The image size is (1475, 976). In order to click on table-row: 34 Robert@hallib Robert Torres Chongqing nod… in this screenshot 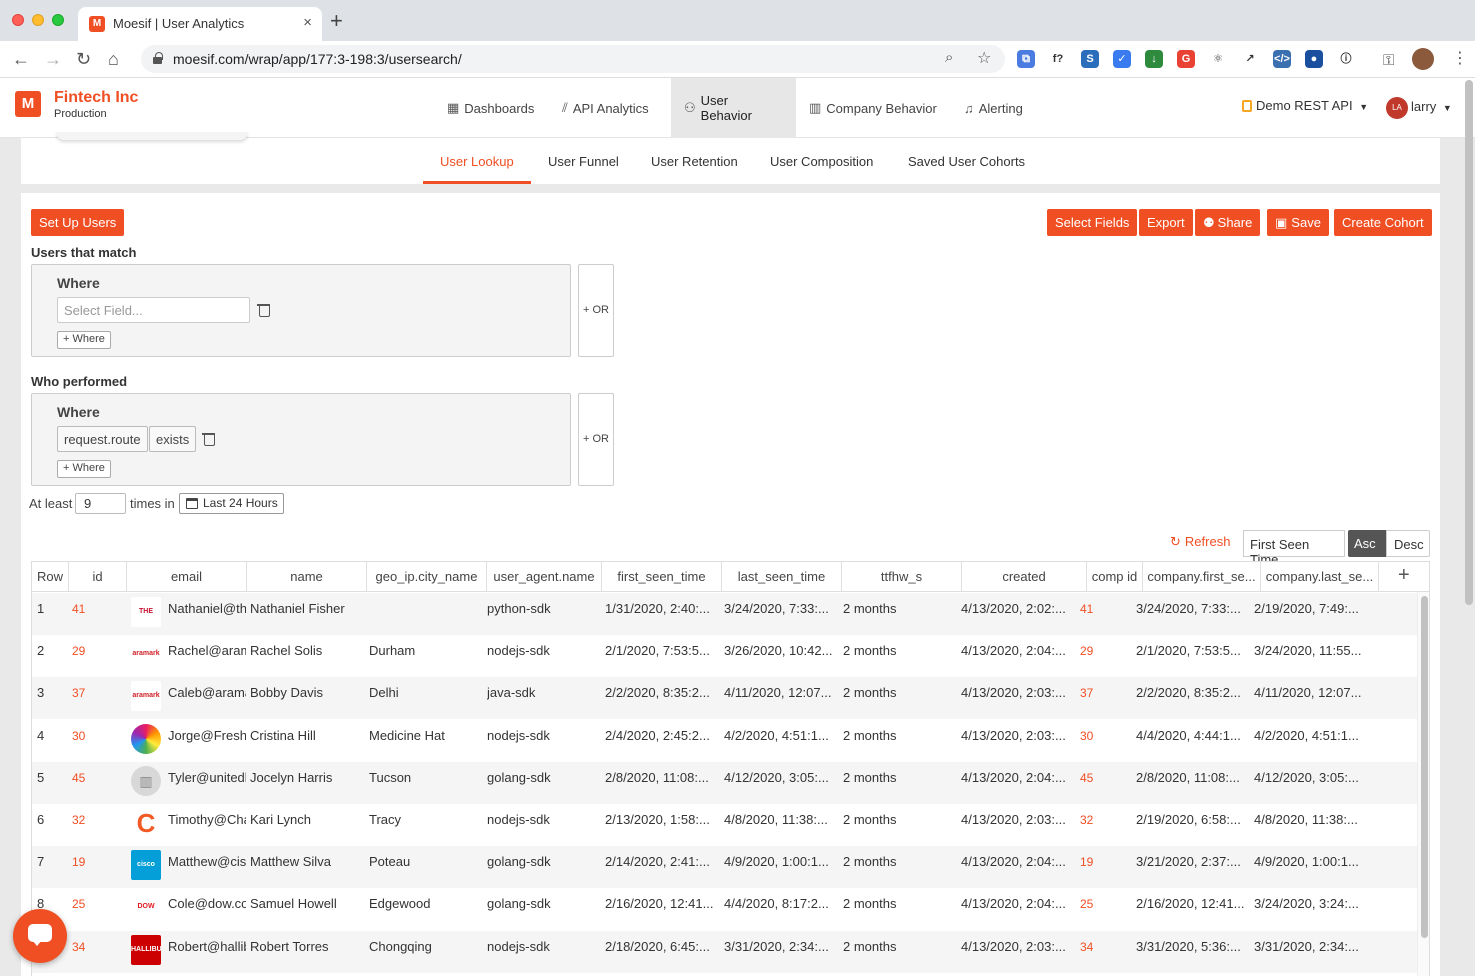, I will do `click(724, 951)`.